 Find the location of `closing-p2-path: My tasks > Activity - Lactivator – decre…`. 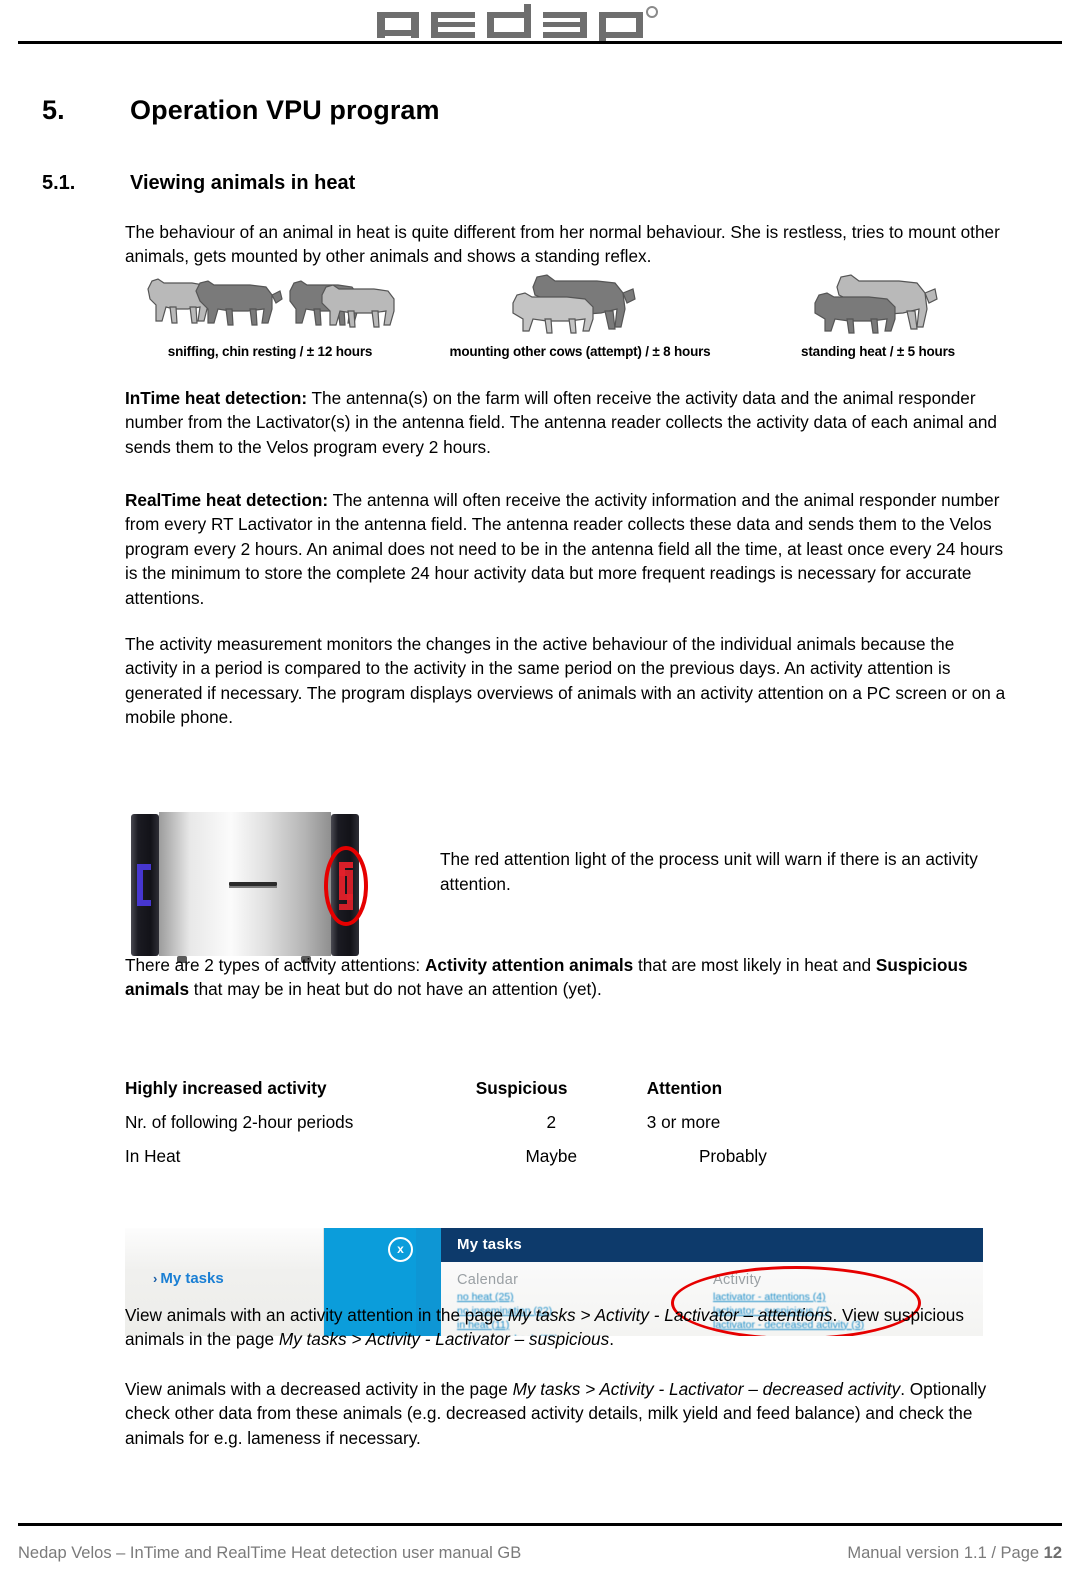

closing-p2-path: My tasks > Activity - Lactivator – decre… is located at coordinates (706, 1389).